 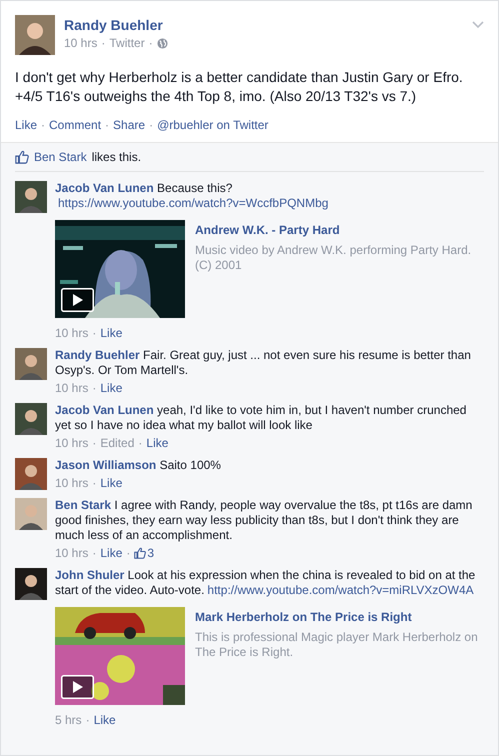 I want to click on liker-name: Ben Stark, so click(x=60, y=157).